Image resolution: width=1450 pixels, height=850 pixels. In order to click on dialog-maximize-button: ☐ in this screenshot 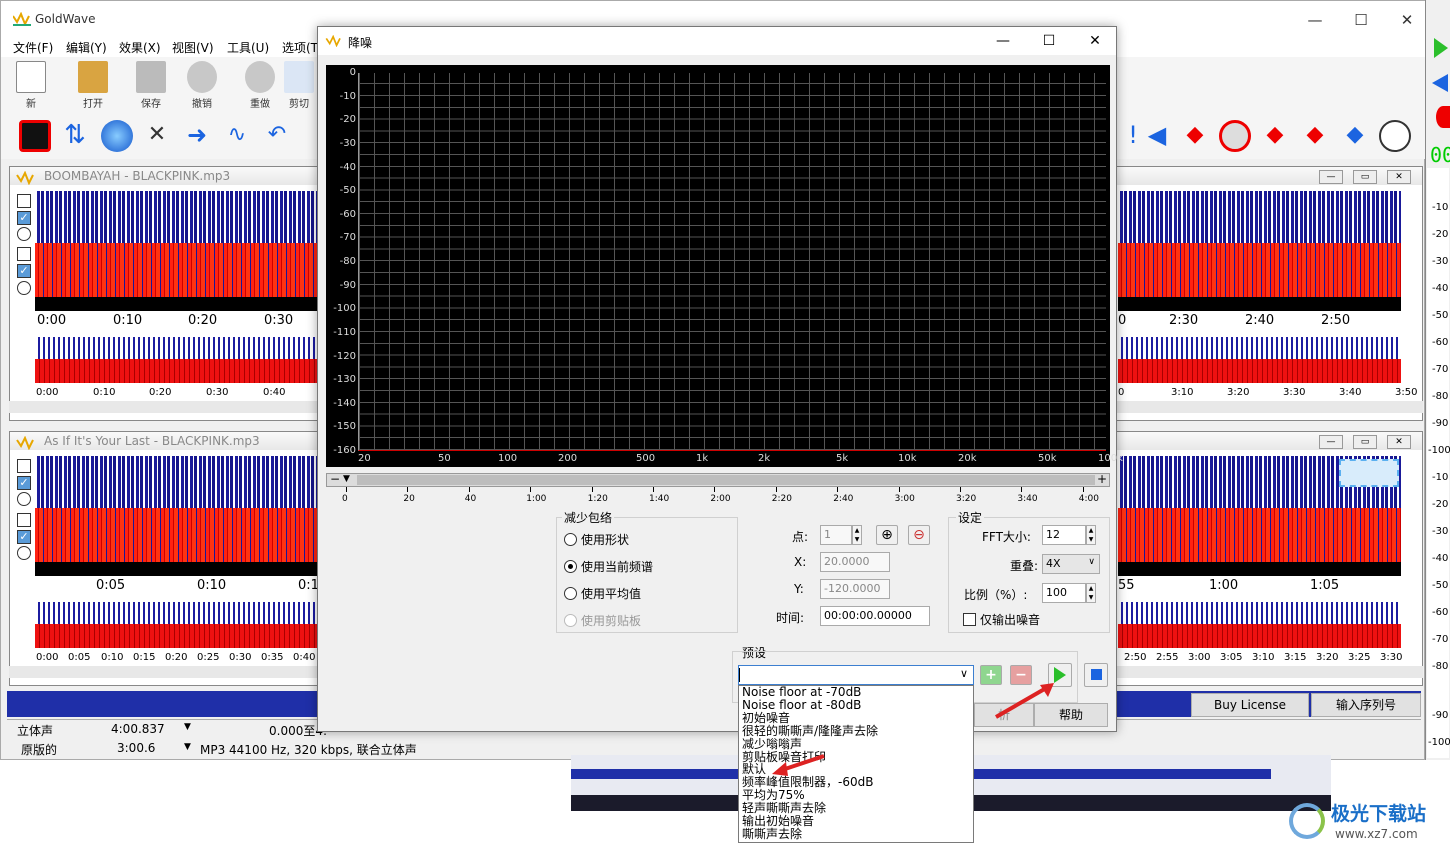, I will do `click(1049, 41)`.